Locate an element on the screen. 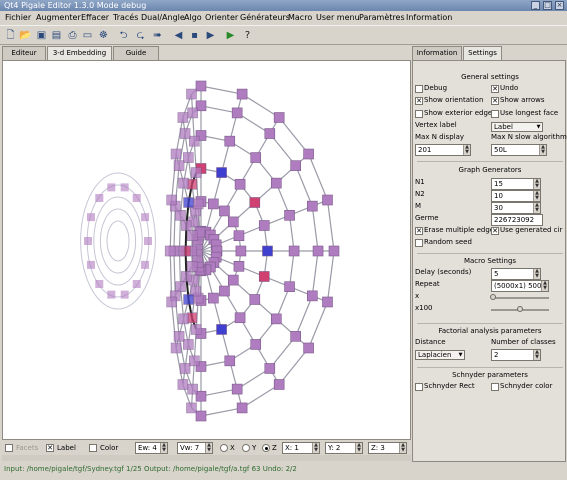 The width and height of the screenshot is (567, 480). play-icon: ▶ is located at coordinates (230, 35).